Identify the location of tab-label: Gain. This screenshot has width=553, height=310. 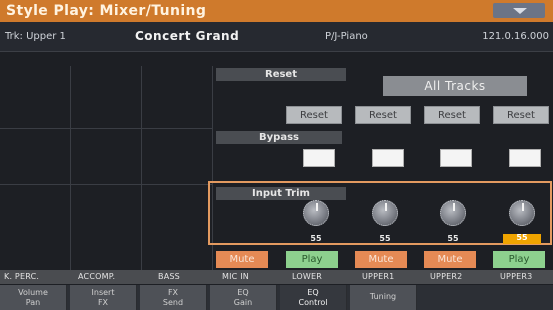
(243, 302).